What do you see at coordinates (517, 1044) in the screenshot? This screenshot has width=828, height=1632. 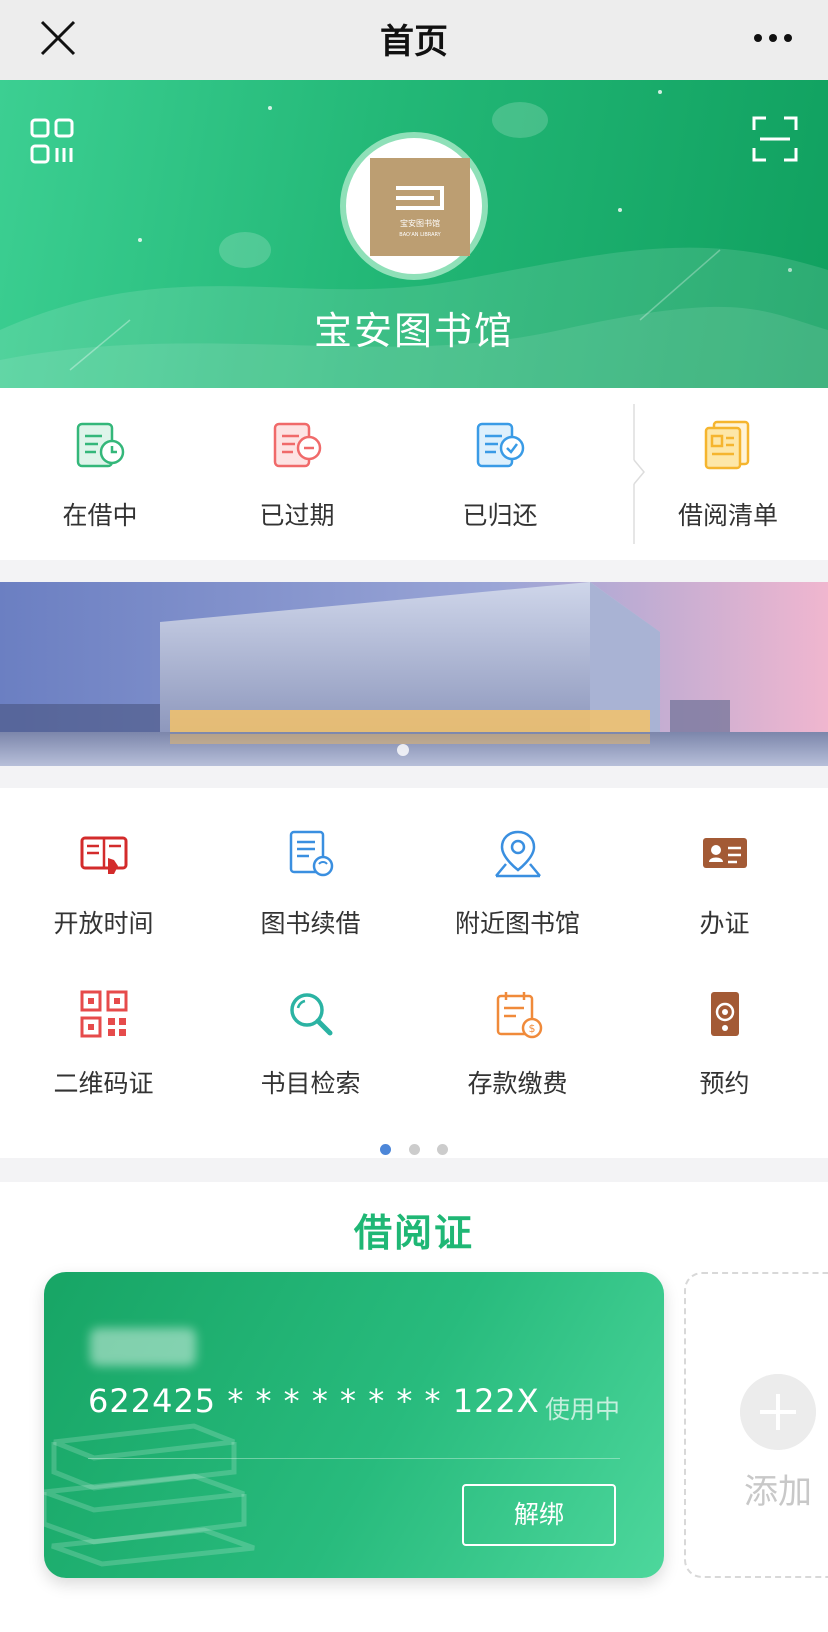 I see `service-payment: $ 存款缴费` at bounding box center [517, 1044].